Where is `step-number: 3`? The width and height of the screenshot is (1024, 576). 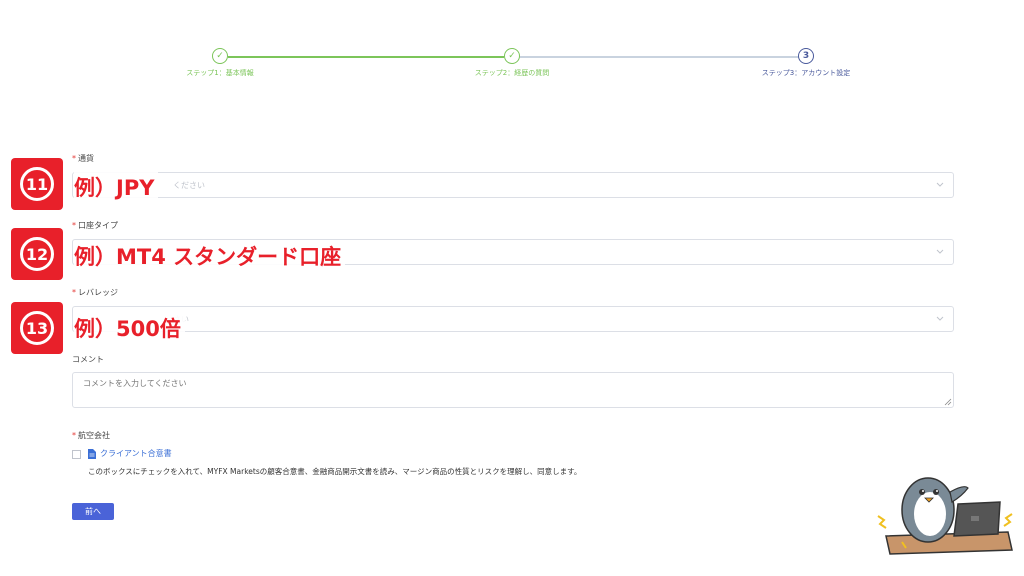 step-number: 3 is located at coordinates (806, 56).